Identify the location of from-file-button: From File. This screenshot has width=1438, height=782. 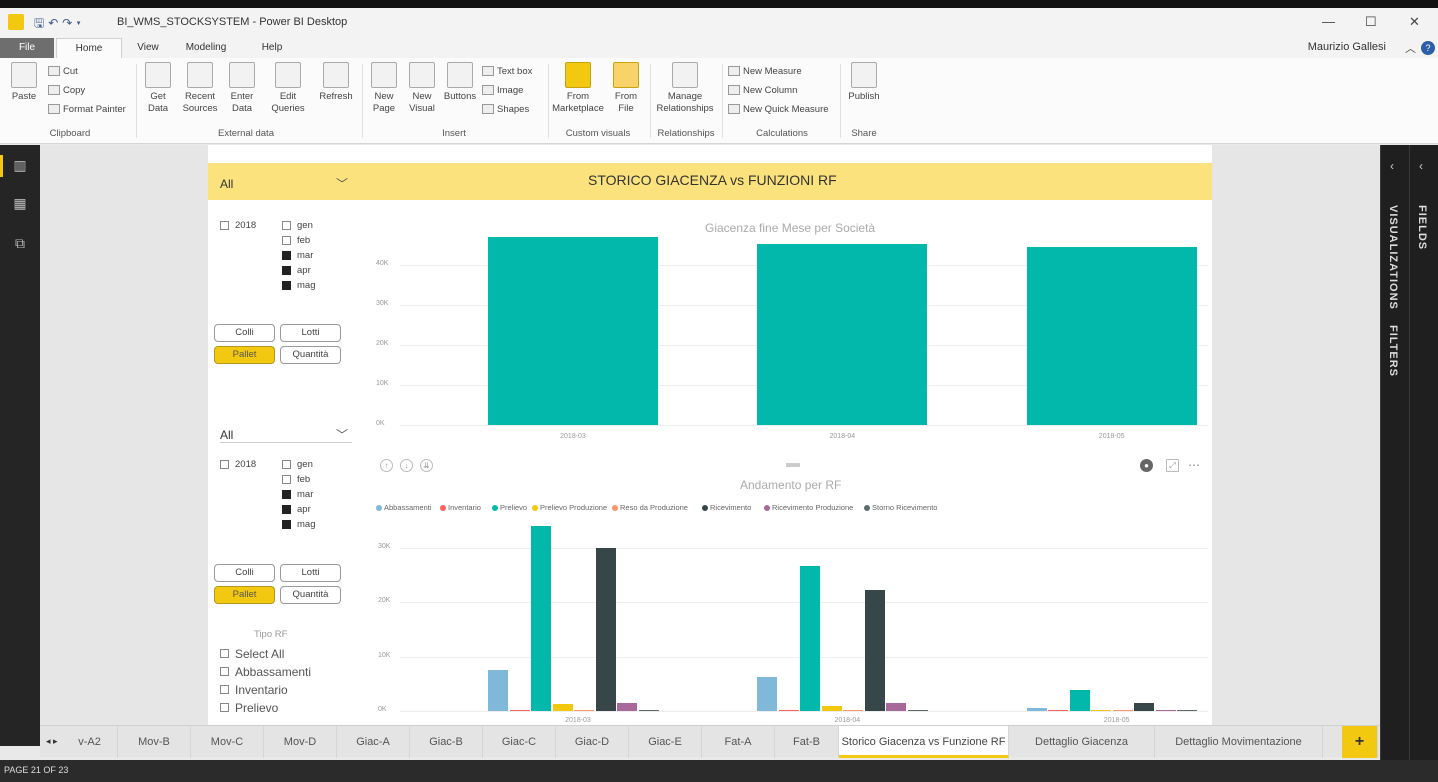
(626, 88).